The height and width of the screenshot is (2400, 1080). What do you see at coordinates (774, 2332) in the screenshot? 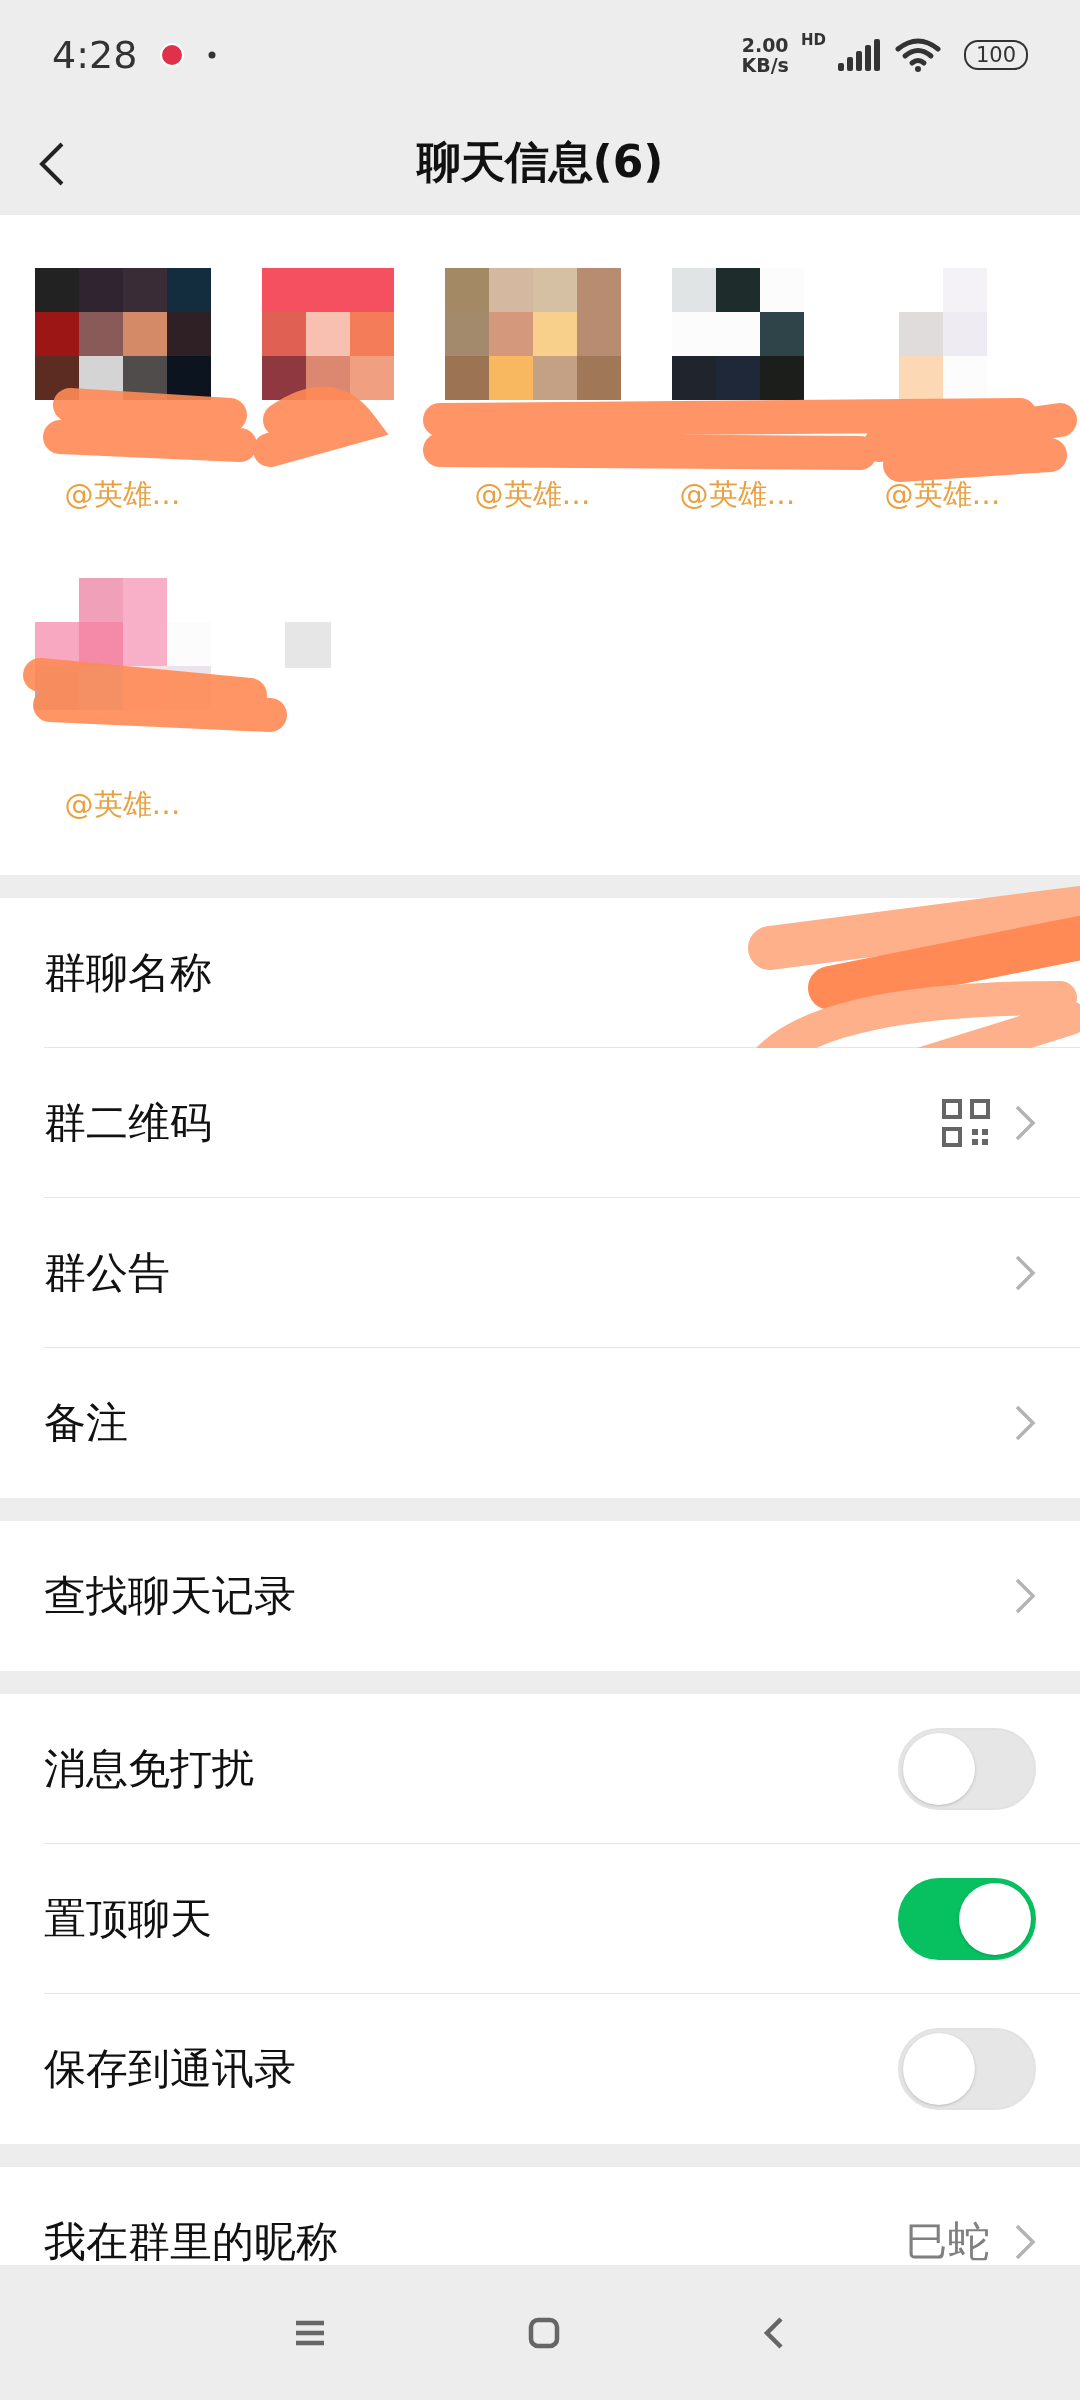
I see `back-icon` at bounding box center [774, 2332].